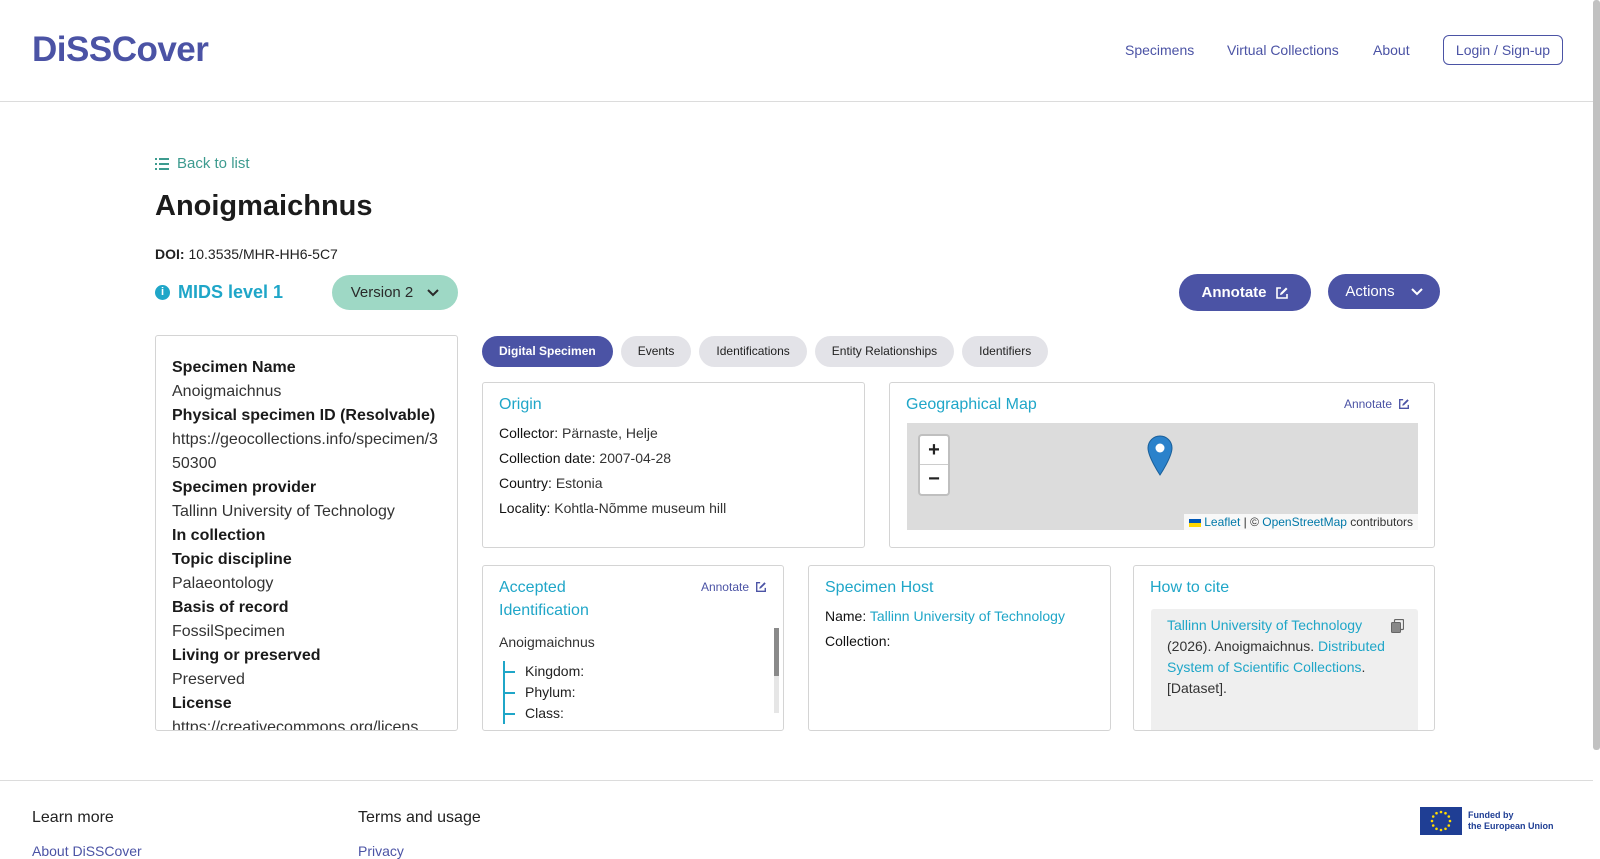 Image resolution: width=1600 pixels, height=859 pixels. I want to click on row-label: Country:, so click(525, 483).